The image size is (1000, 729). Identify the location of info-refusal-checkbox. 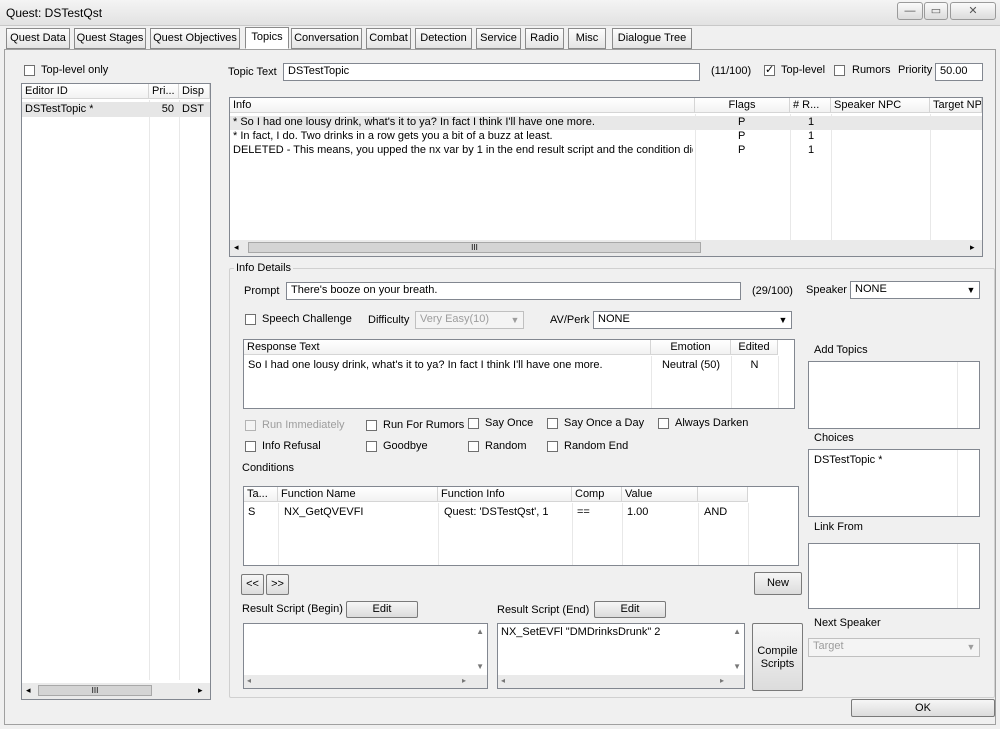
(250, 446).